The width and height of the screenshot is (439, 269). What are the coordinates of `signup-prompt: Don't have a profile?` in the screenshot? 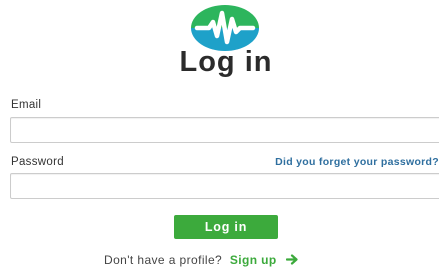 It's located at (163, 260).